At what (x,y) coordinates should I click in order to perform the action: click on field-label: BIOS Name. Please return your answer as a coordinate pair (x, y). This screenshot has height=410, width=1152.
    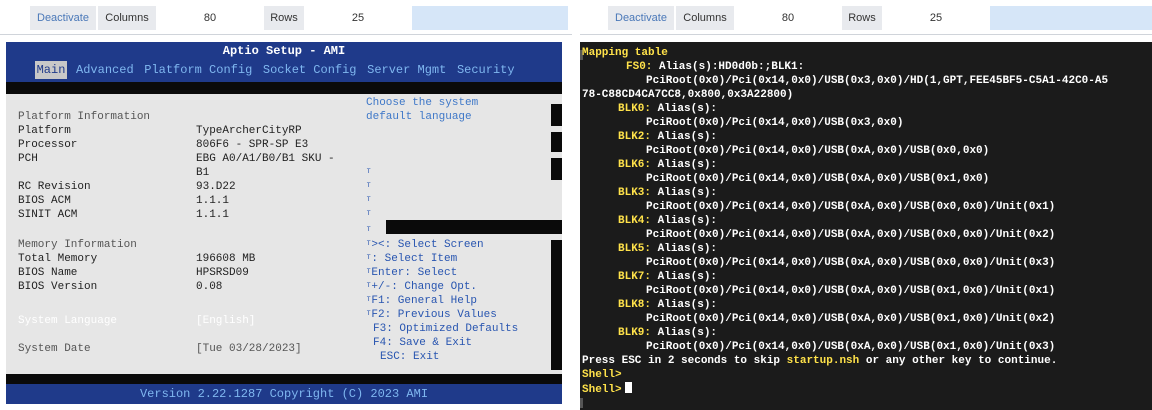
    Looking at the image, I should click on (48, 273).